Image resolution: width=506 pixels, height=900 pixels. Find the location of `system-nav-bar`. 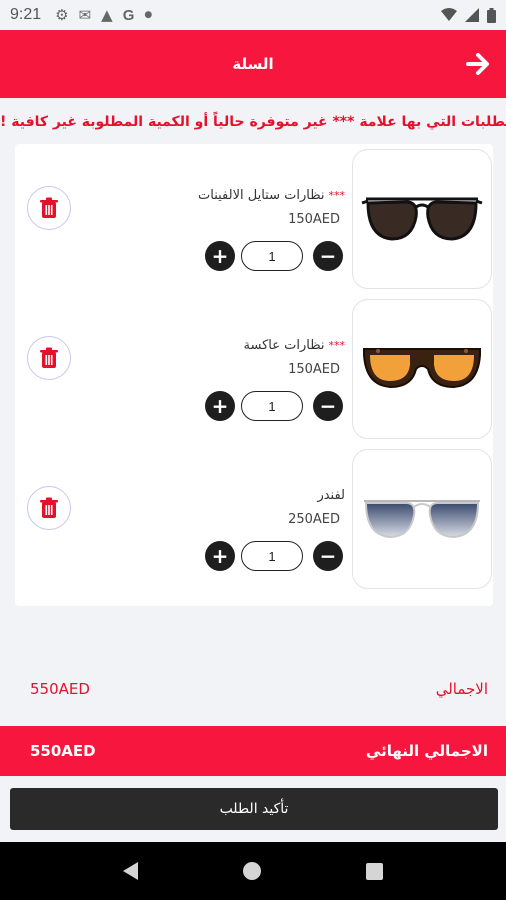

system-nav-bar is located at coordinates (253, 871).